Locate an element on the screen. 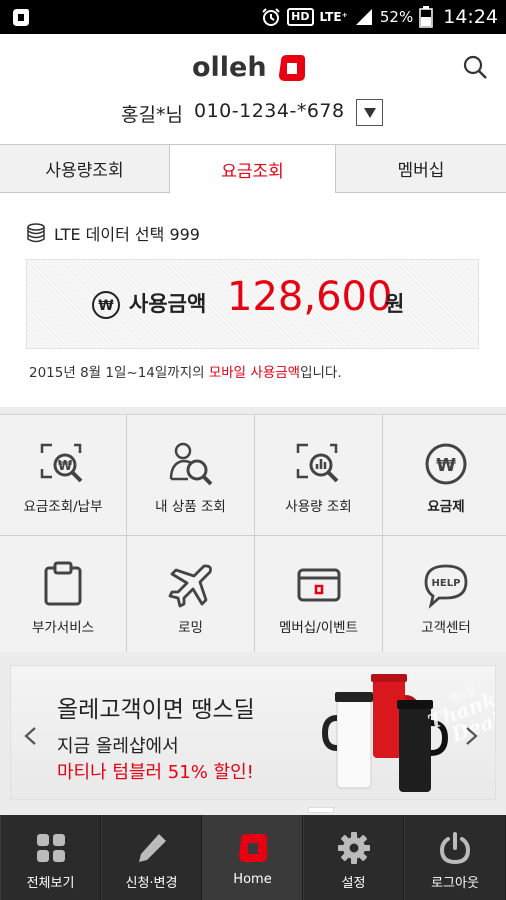 The width and height of the screenshot is (506, 900). gear-icon is located at coordinates (353, 848).